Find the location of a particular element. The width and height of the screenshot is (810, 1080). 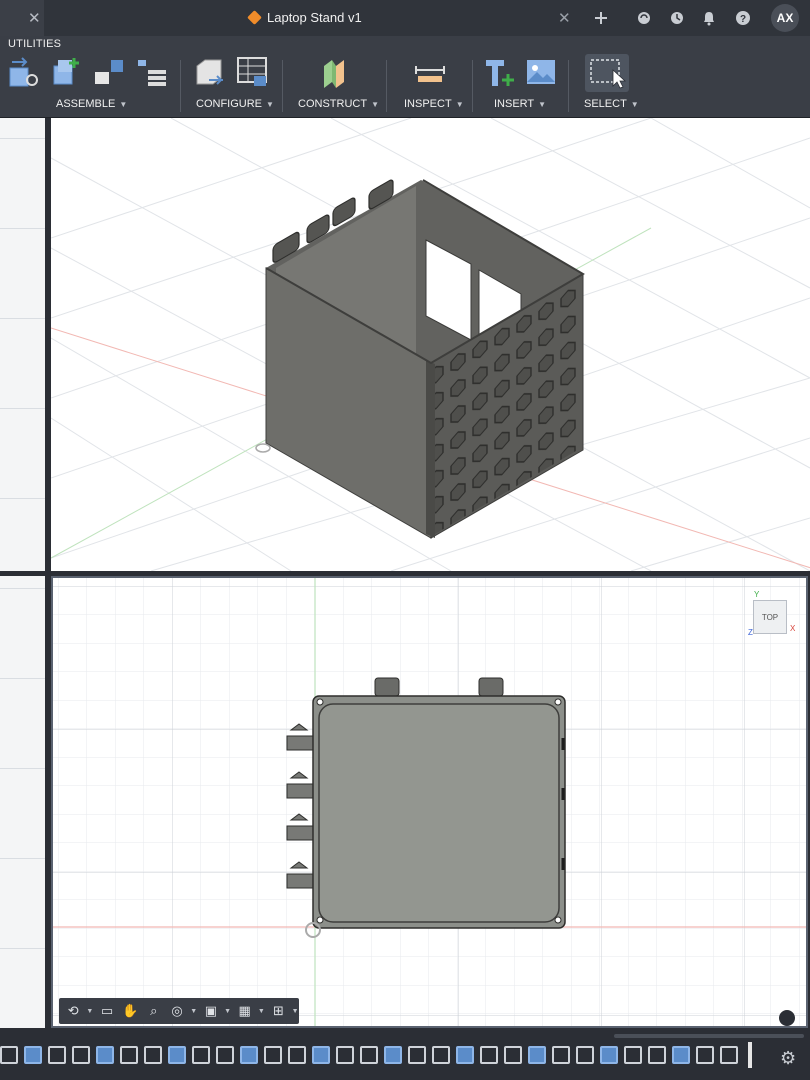

window-select-icon is located at coordinates (608, 74).